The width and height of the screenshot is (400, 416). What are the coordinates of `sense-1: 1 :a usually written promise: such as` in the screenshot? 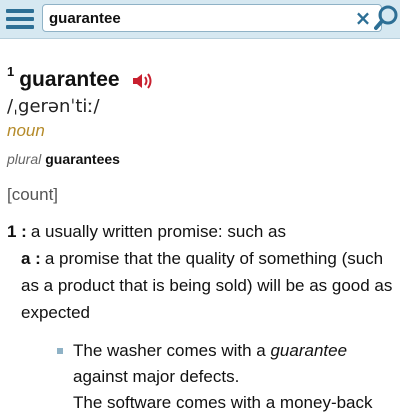 It's located at (203, 231).